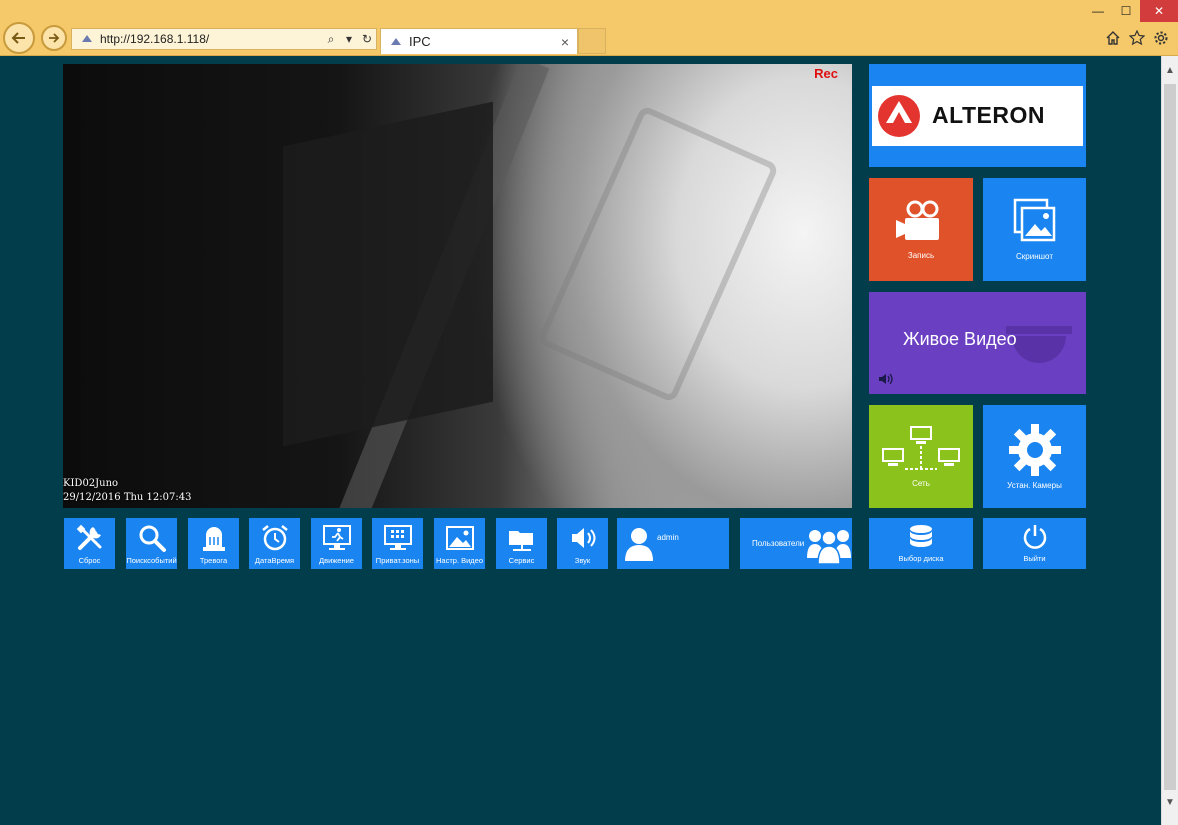 Image resolution: width=1178 pixels, height=825 pixels. What do you see at coordinates (521, 560) in the screenshot?
I see `service-label: Сервис` at bounding box center [521, 560].